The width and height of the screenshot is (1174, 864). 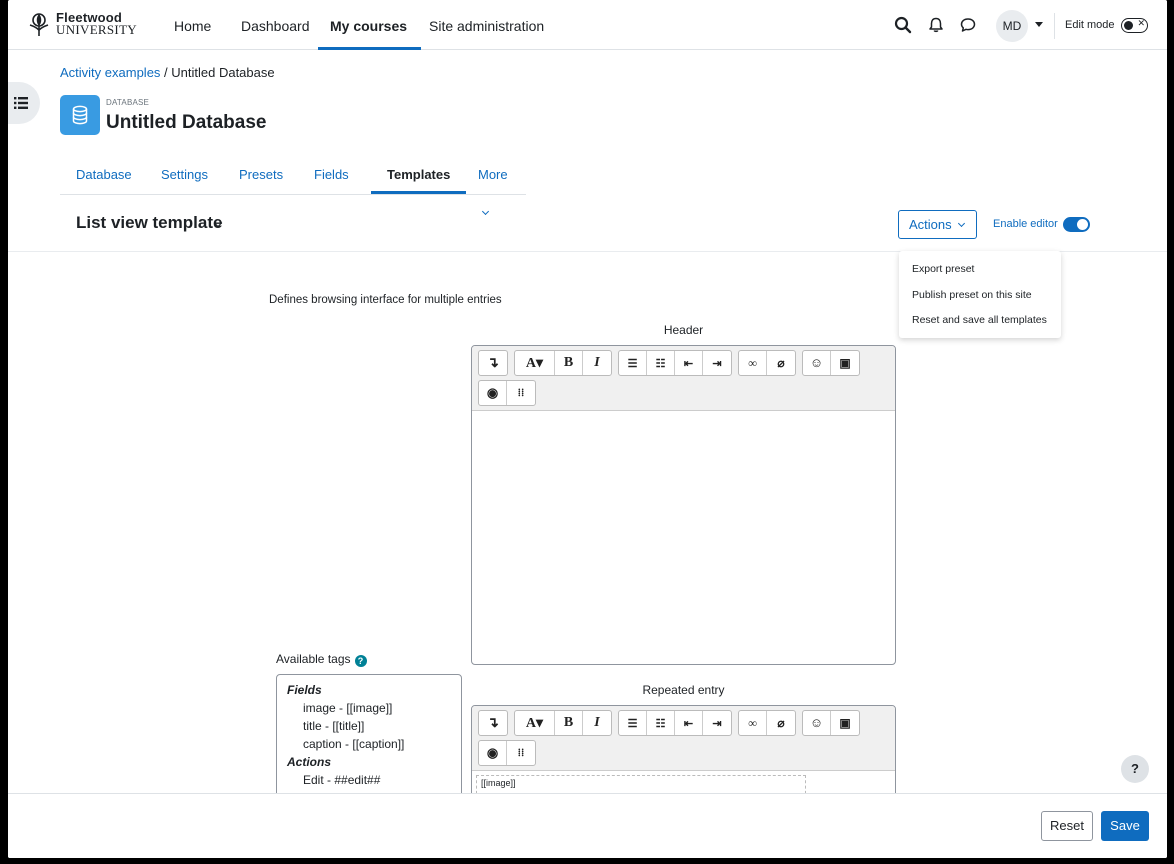 I want to click on actions-button: Actions, so click(x=937, y=224).